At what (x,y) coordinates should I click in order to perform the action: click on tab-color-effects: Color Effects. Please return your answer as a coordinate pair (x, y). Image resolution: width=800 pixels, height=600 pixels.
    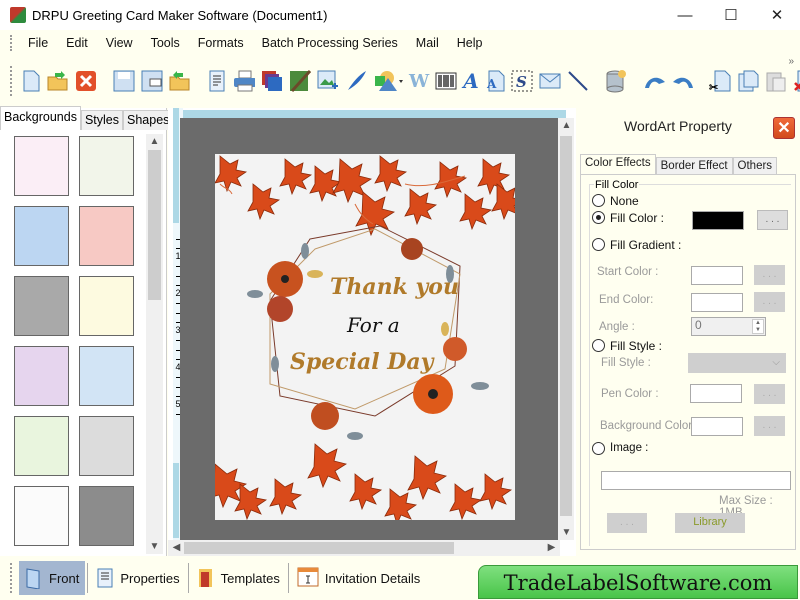
    Looking at the image, I should click on (618, 164).